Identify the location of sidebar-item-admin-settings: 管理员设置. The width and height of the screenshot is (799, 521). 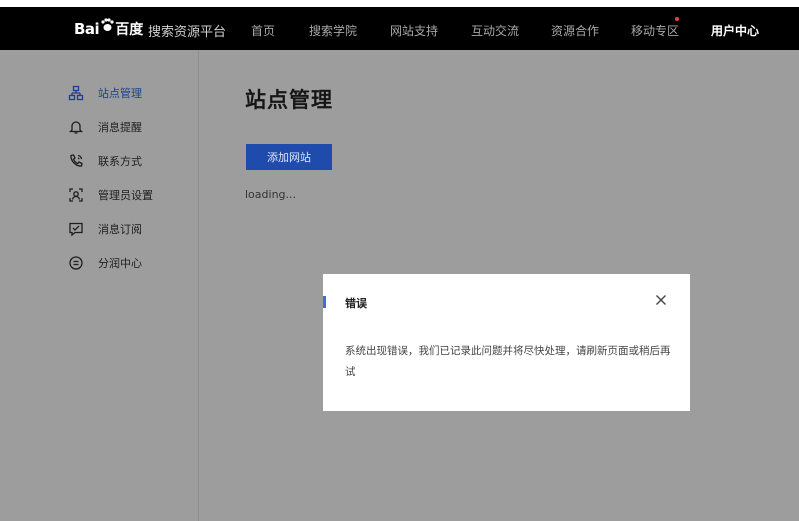
(110, 195).